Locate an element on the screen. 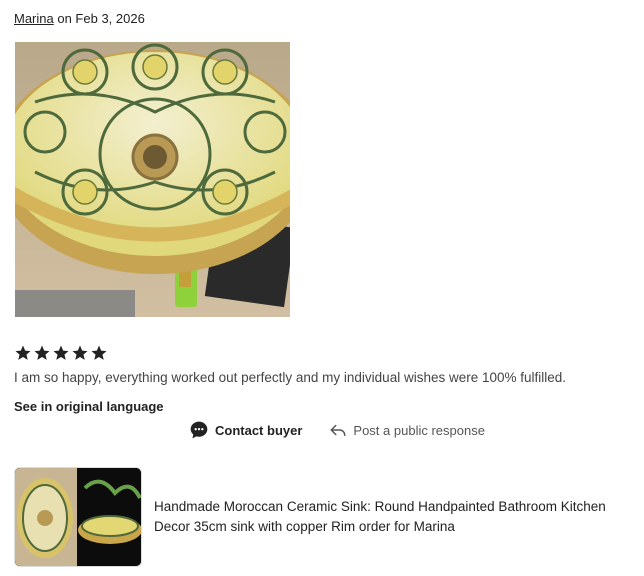 Image resolution: width=644 pixels, height=576 pixels. review-header: Marina on Feb 3, 2026 is located at coordinates (79, 18).